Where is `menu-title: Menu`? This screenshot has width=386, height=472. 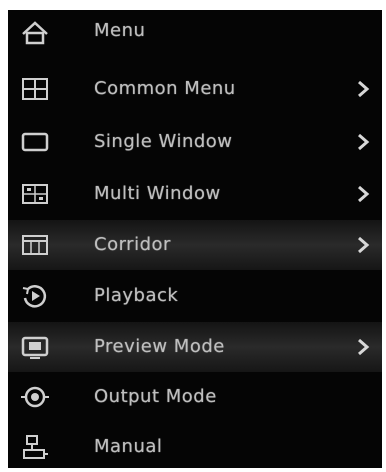 menu-title: Menu is located at coordinates (120, 30).